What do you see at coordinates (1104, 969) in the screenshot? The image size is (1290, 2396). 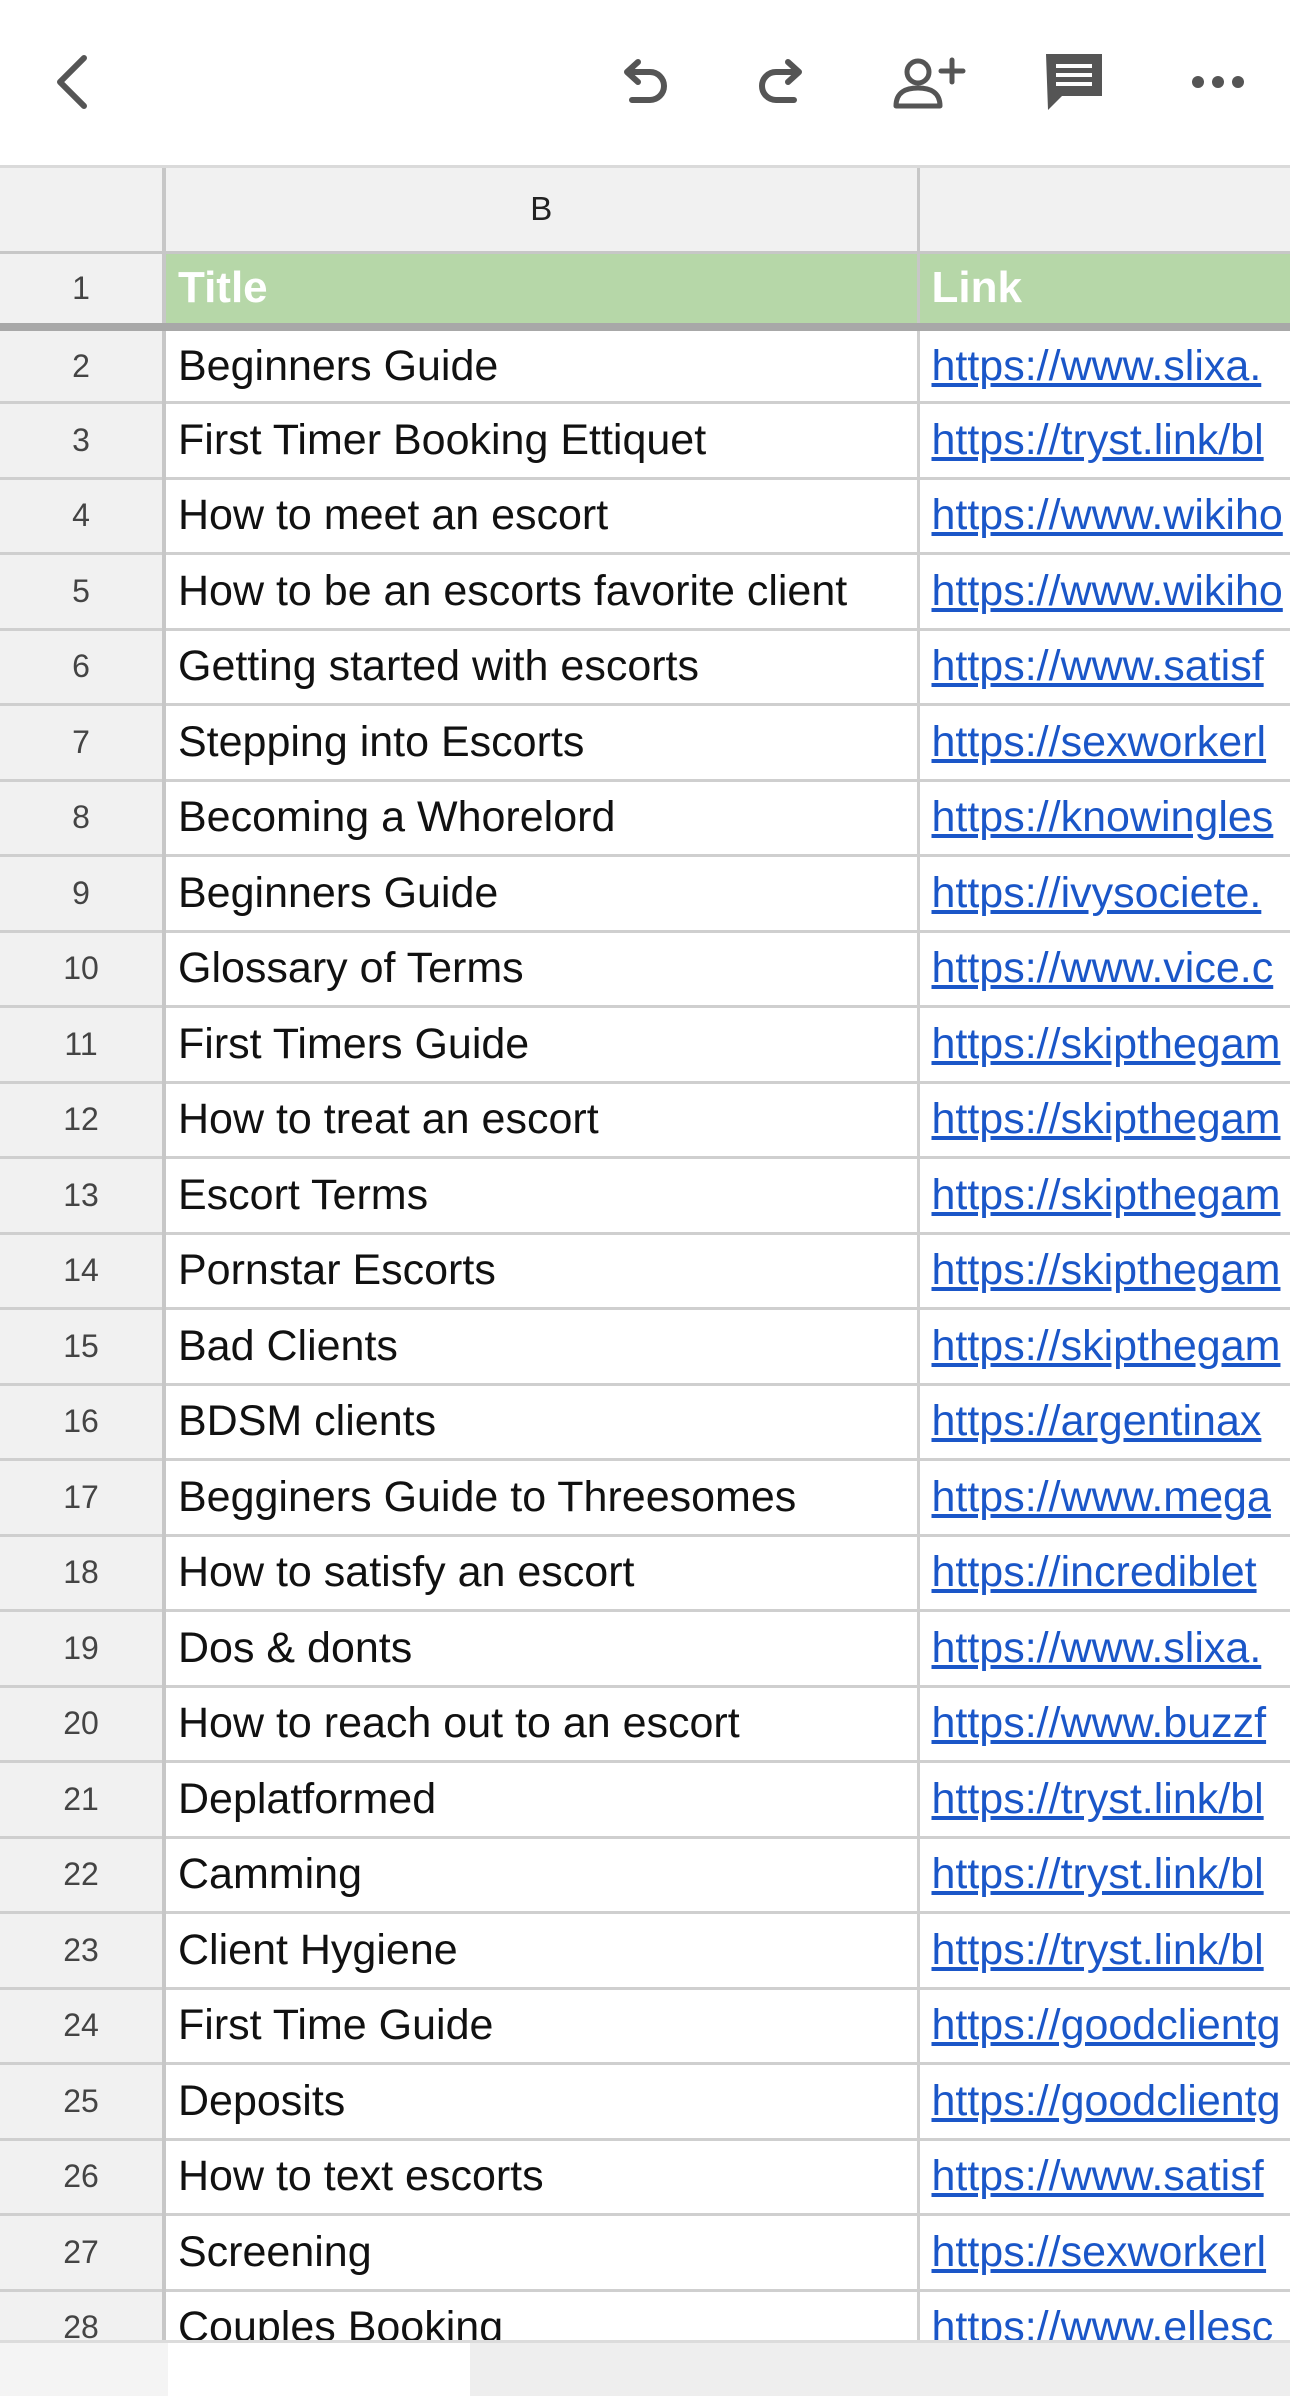 I see `link-cell: https://www.vice.c` at bounding box center [1104, 969].